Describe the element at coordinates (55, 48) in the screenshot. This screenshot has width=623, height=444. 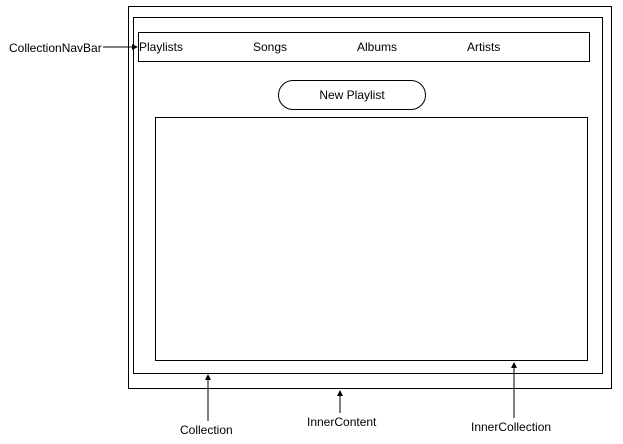
I see `annotation-collection-nav-bar: CollectionNavBar` at that location.